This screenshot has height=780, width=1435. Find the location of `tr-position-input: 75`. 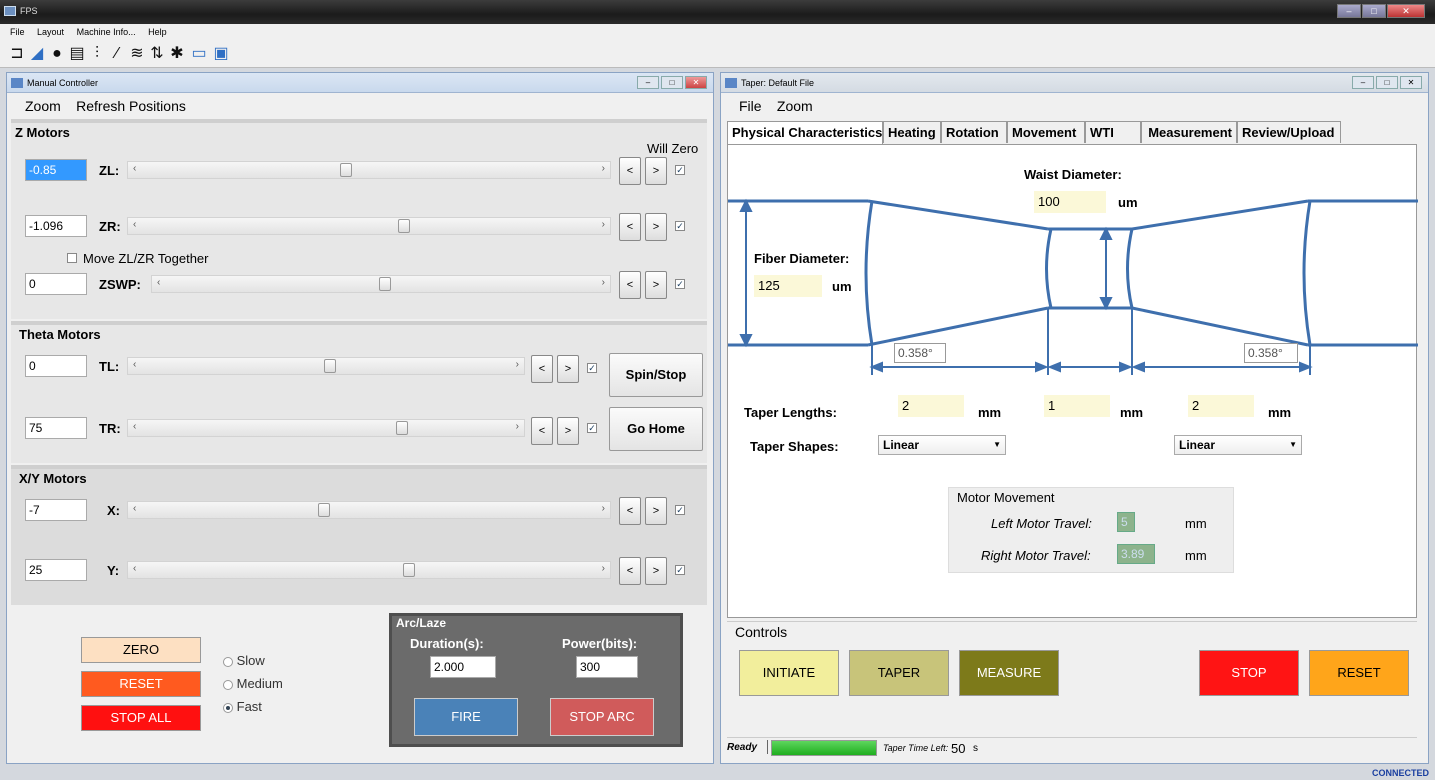

tr-position-input: 75 is located at coordinates (56, 428).